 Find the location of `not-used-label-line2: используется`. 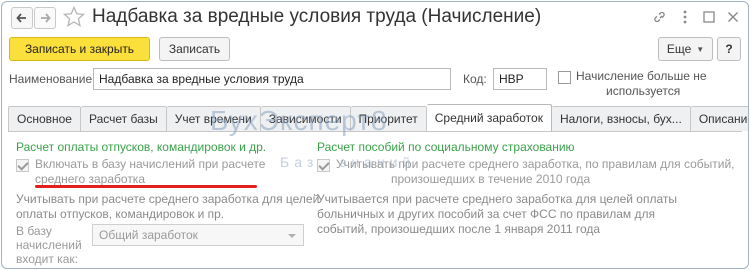

not-used-label-line2: используется is located at coordinates (643, 91).